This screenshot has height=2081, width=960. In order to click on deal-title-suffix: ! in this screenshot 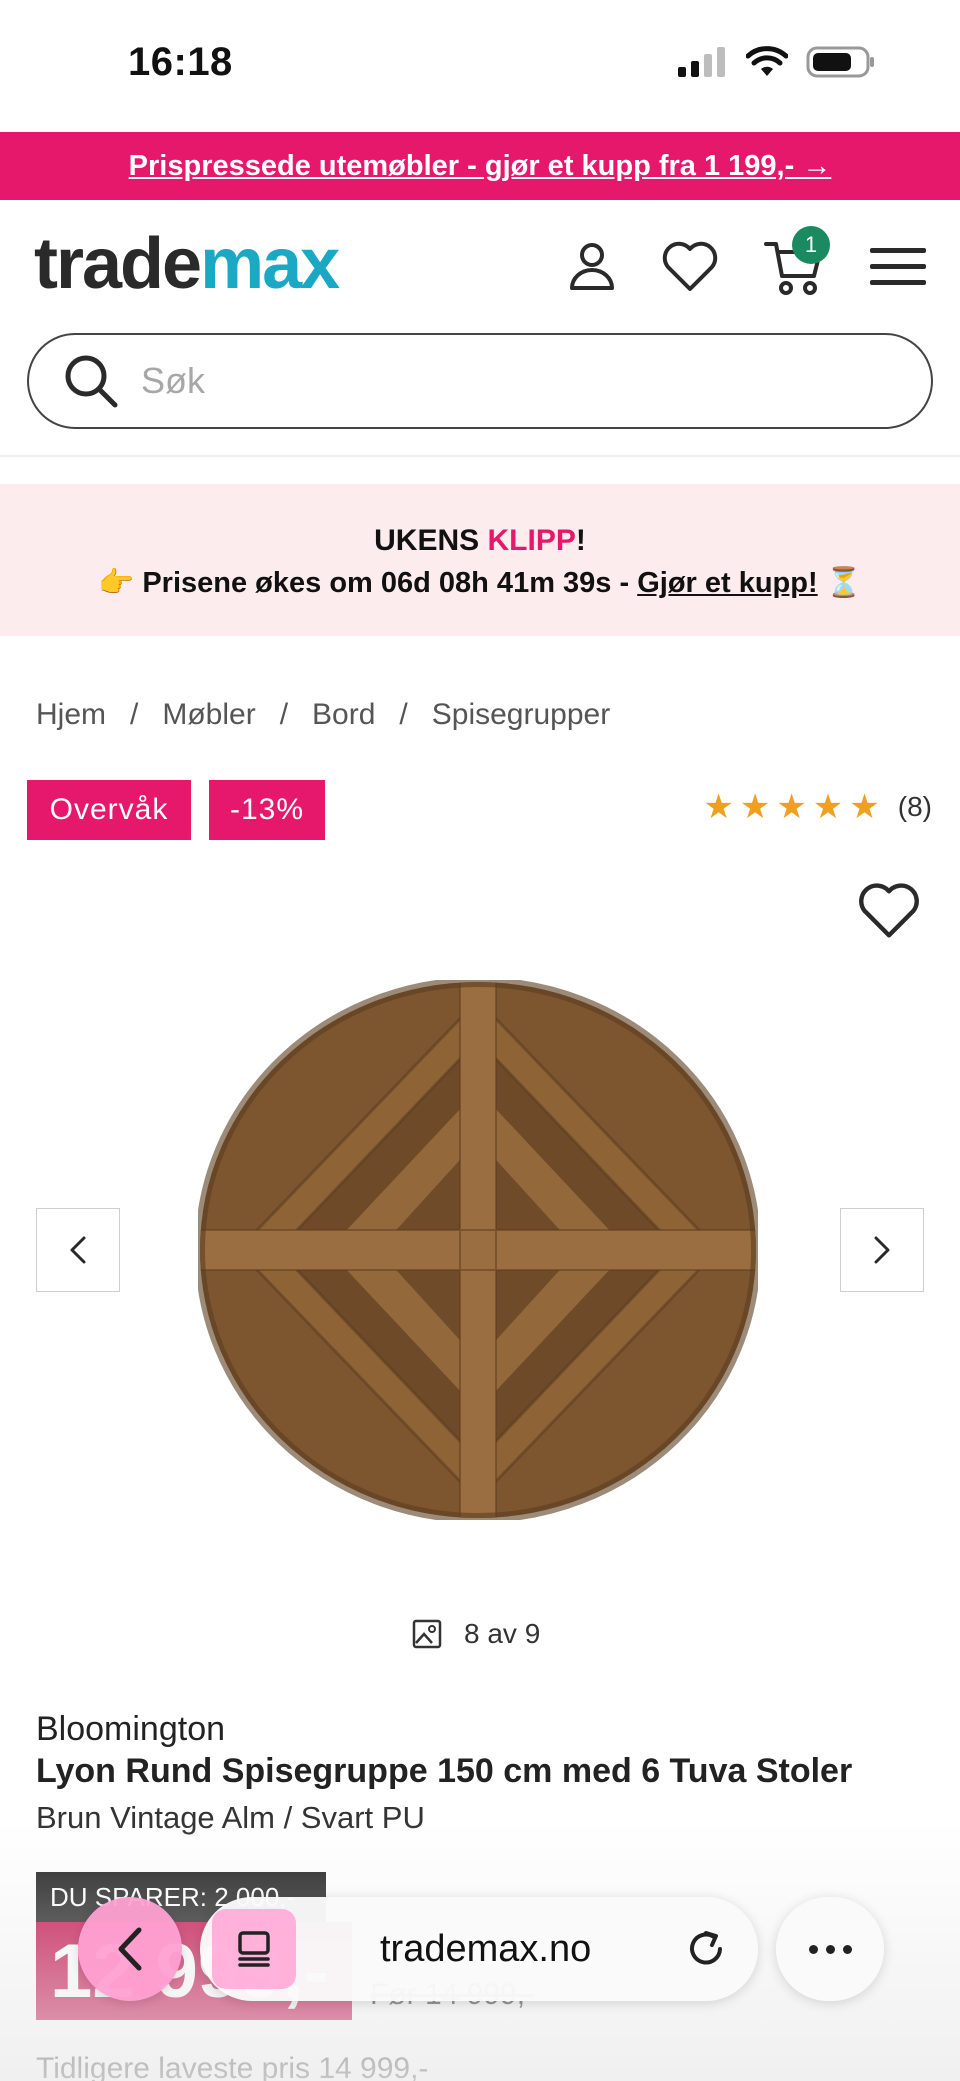, I will do `click(580, 540)`.